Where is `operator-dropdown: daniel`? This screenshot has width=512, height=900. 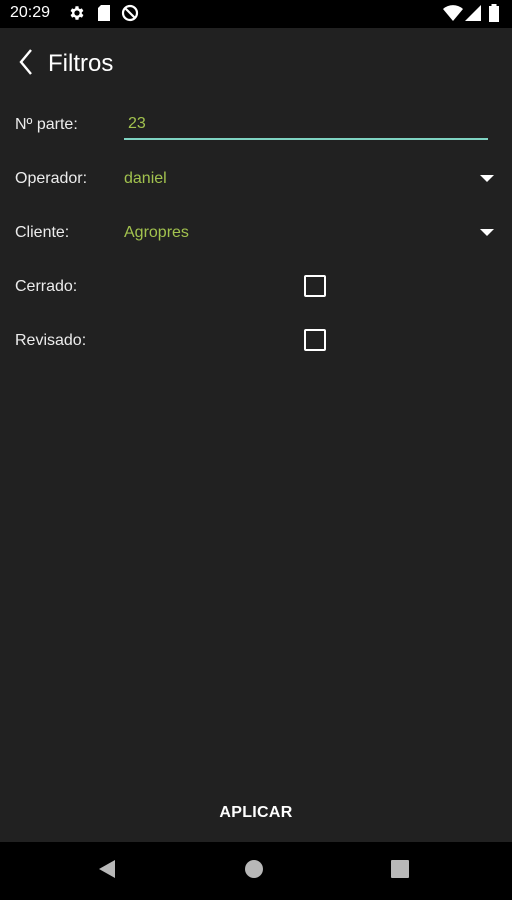 operator-dropdown: daniel is located at coordinates (310, 179).